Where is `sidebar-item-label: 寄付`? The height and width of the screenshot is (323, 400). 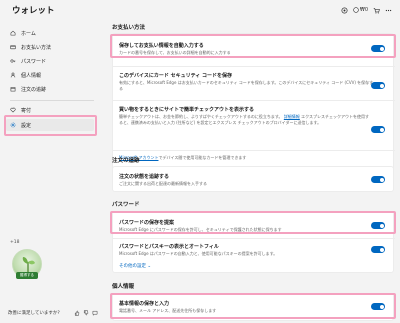
sidebar-item-label: 寄付 is located at coordinates (26, 110).